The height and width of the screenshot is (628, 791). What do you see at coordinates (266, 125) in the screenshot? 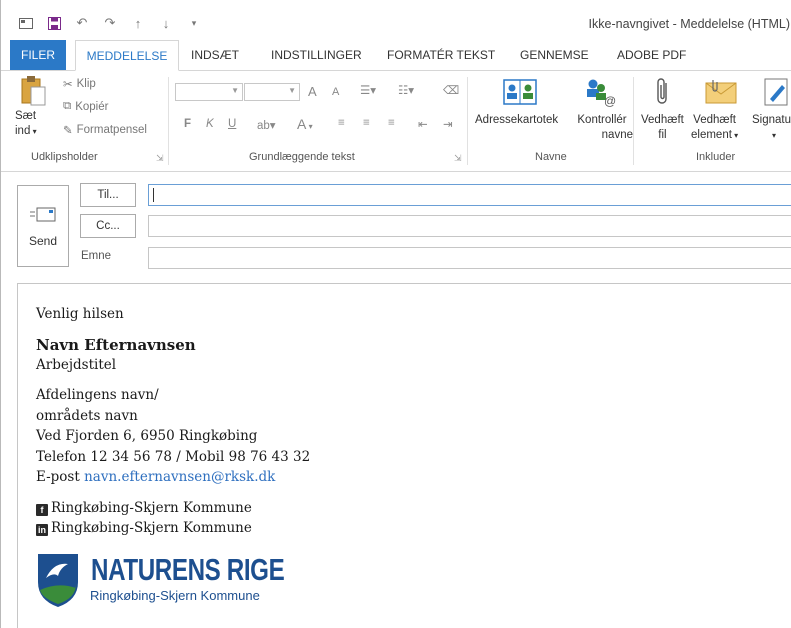
I see `highlight-icon: ab▾` at bounding box center [266, 125].